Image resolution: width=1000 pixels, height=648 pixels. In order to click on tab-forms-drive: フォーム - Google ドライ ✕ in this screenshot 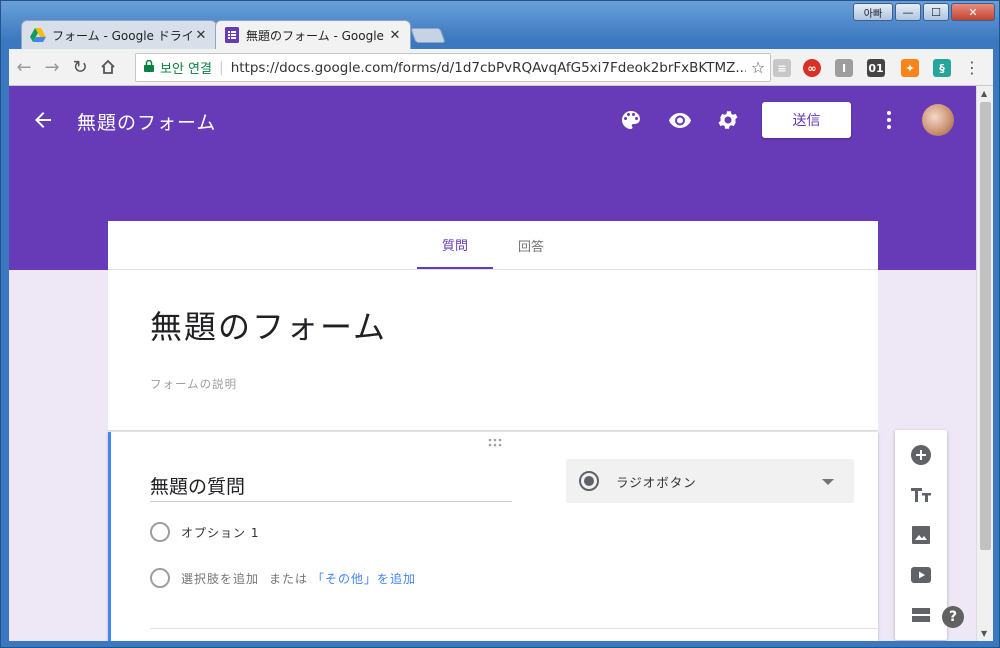, I will do `click(119, 34)`.